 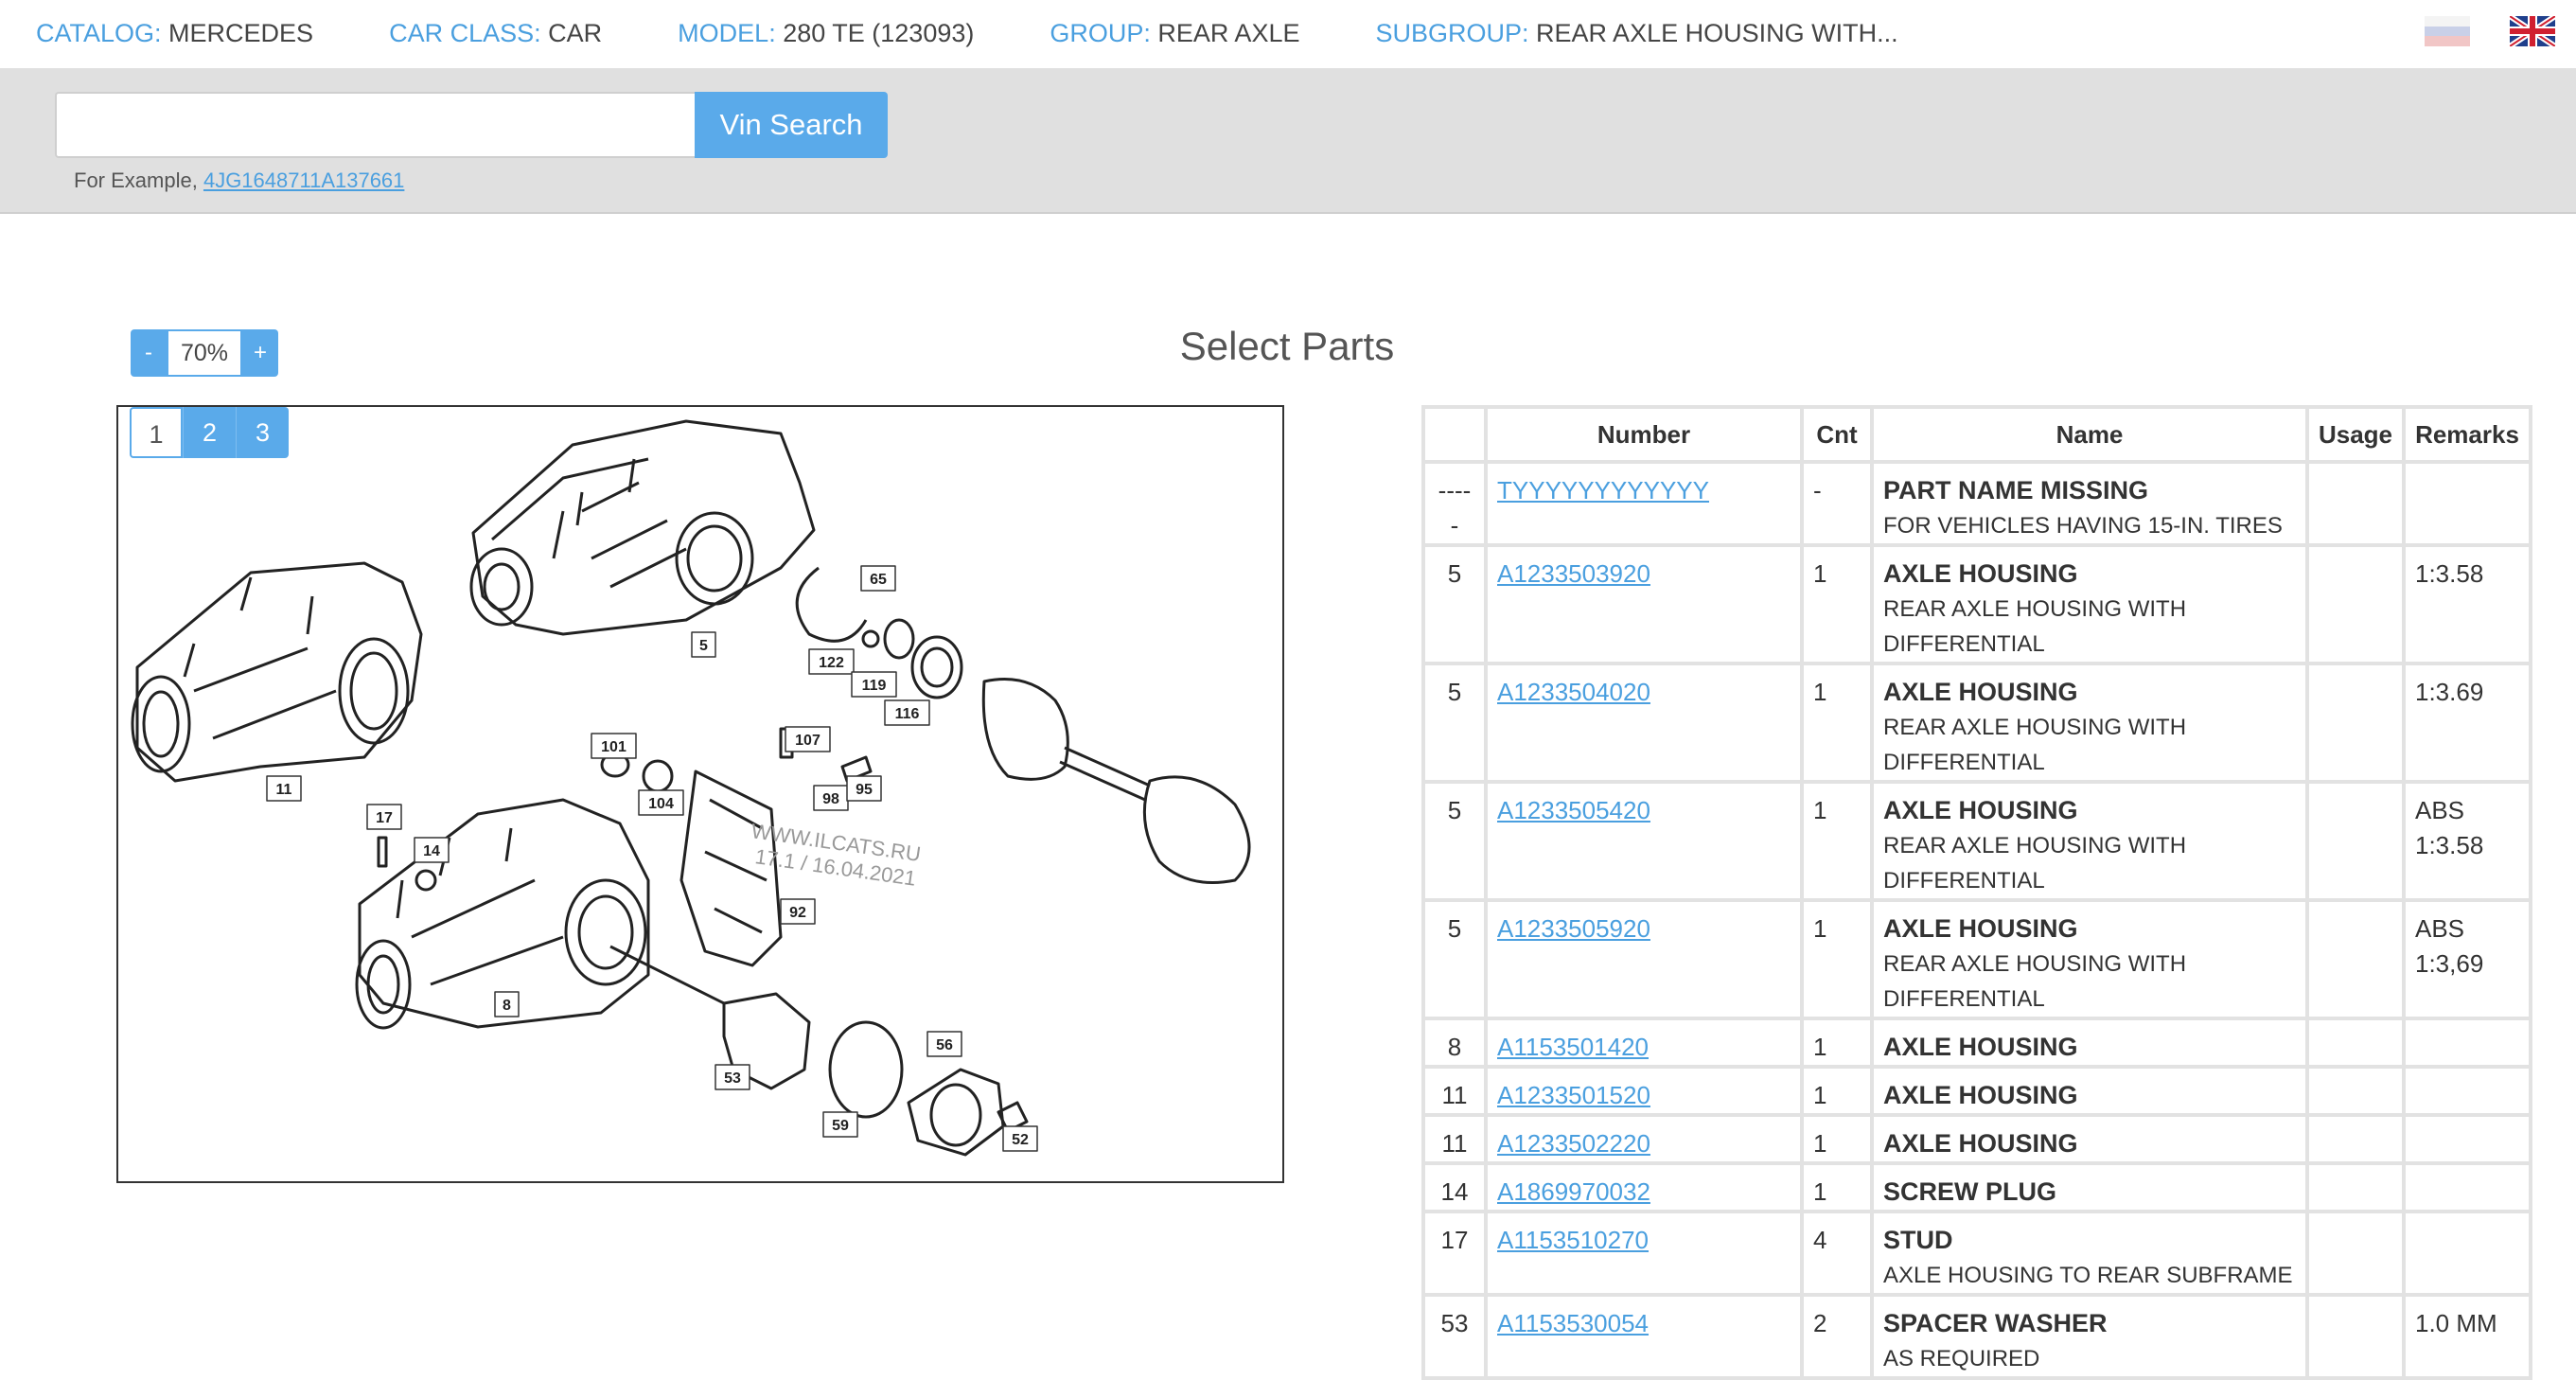 I want to click on table-row: 14 A1869970032 1 SCREW PLUG, so click(x=1976, y=1187).